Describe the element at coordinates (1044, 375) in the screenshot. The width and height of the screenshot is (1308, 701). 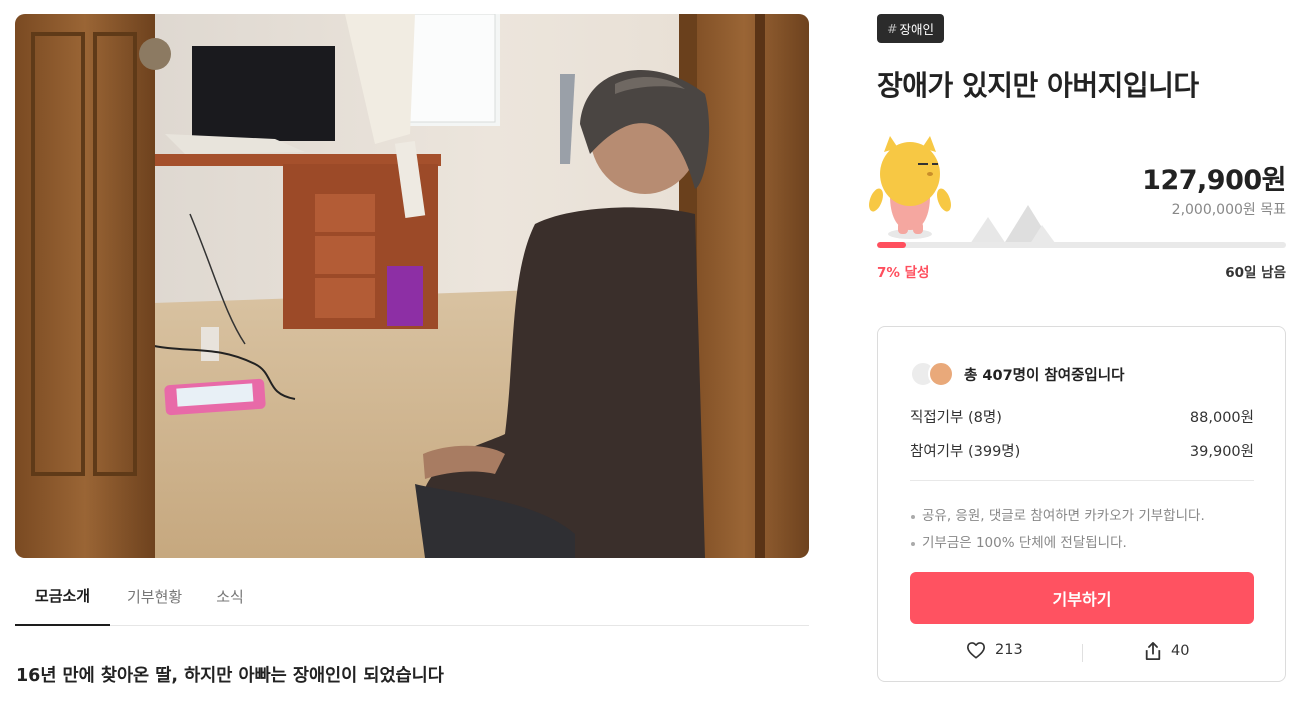
I see `participants-count: 총 407명이 참여중입니다` at that location.